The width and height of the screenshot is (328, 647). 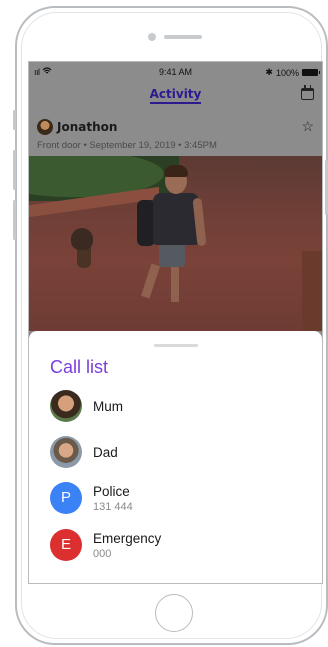 What do you see at coordinates (172, 255) in the screenshot?
I see `photo-boy-shorts` at bounding box center [172, 255].